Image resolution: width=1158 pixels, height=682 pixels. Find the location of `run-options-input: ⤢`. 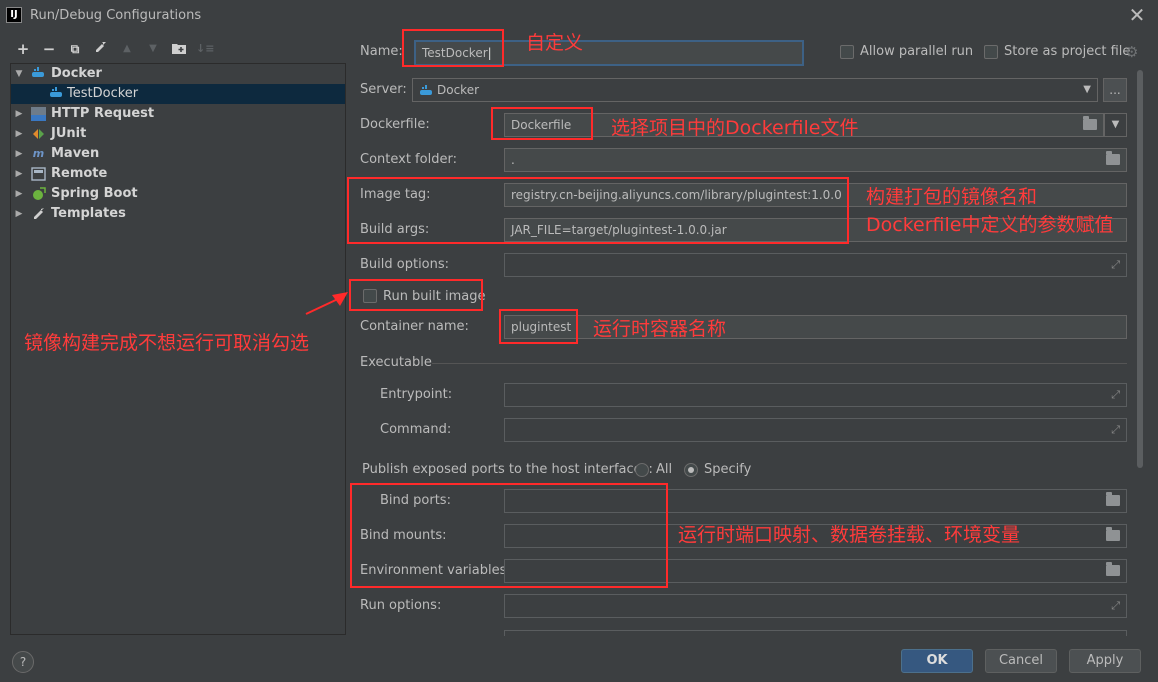

run-options-input: ⤢ is located at coordinates (815, 606).